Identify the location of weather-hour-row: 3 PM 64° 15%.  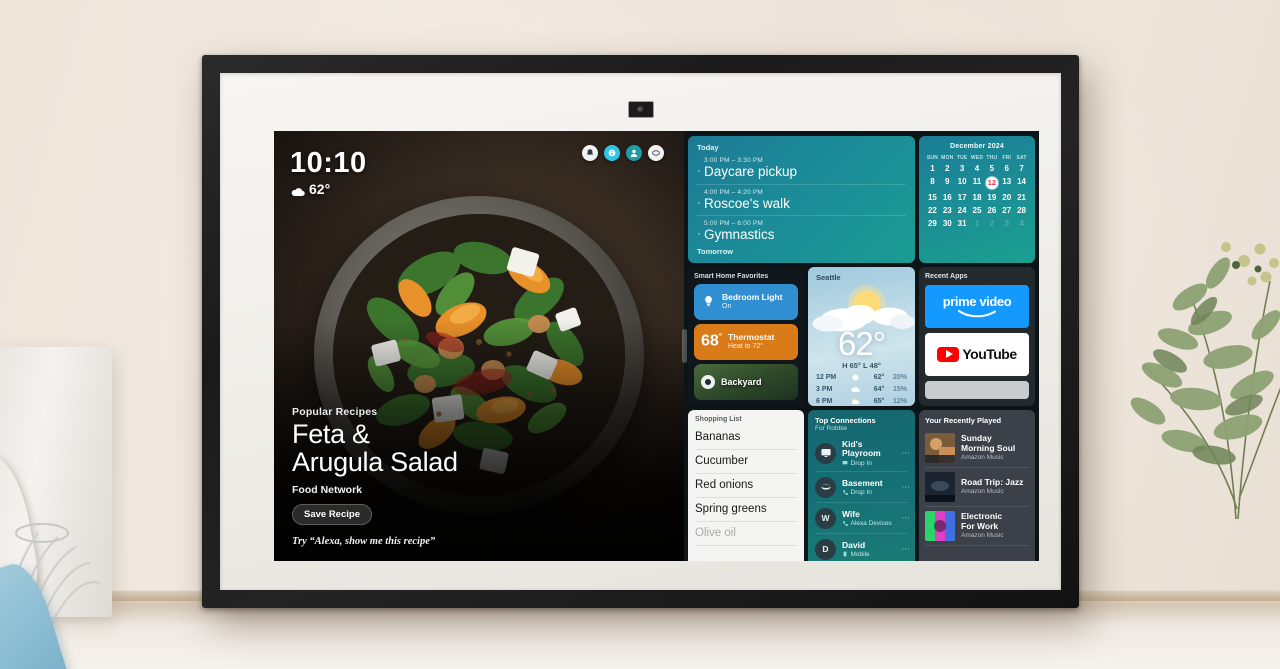
(861, 389).